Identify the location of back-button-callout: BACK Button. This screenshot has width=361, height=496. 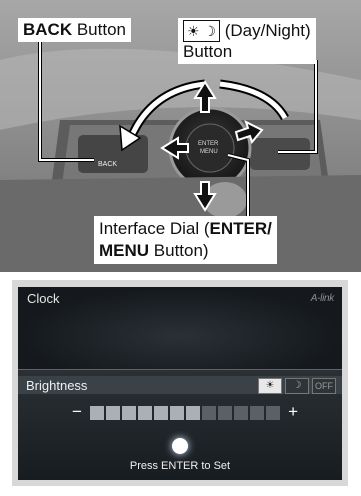
(74, 30).